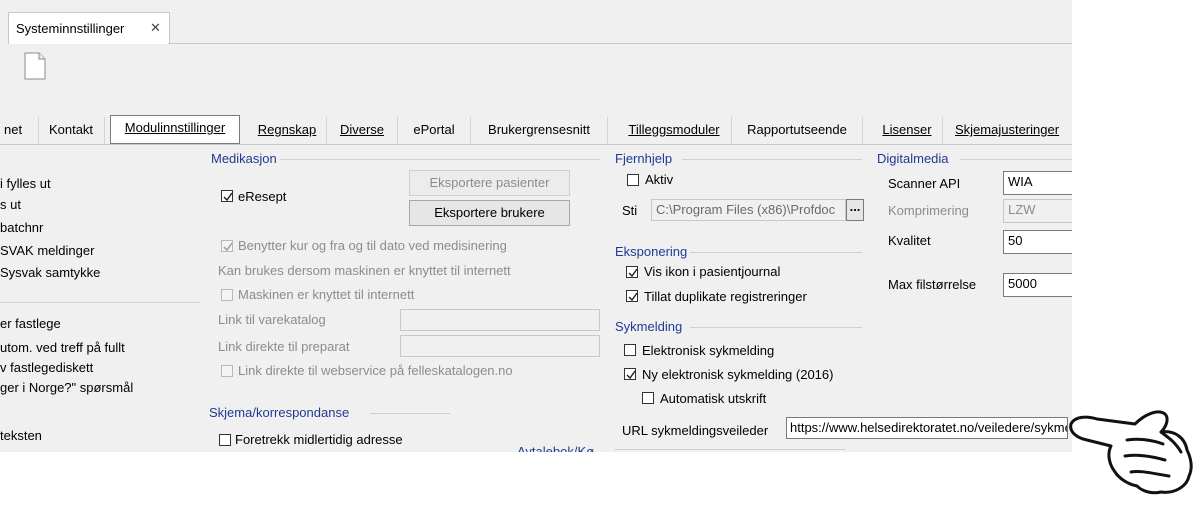 The image size is (1203, 506). What do you see at coordinates (1037, 211) in the screenshot?
I see `komprimering-input: LZW` at bounding box center [1037, 211].